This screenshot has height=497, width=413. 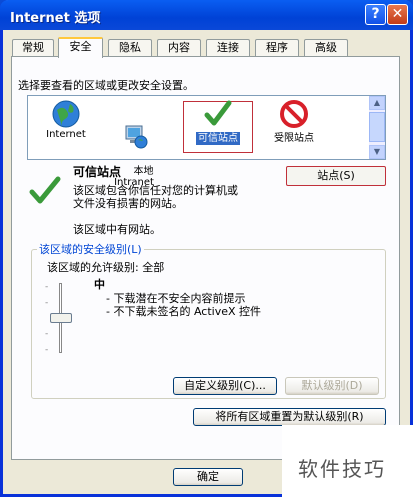 What do you see at coordinates (55, 18) in the screenshot?
I see `window-title: Internet 选项` at bounding box center [55, 18].